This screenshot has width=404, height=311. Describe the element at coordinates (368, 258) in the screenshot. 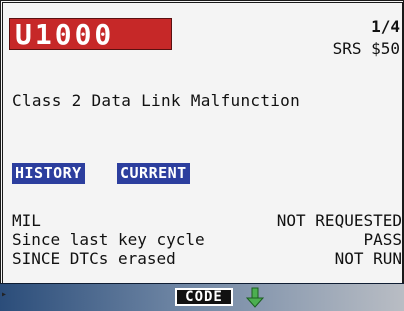

I see `status-value: NOT RUN` at that location.